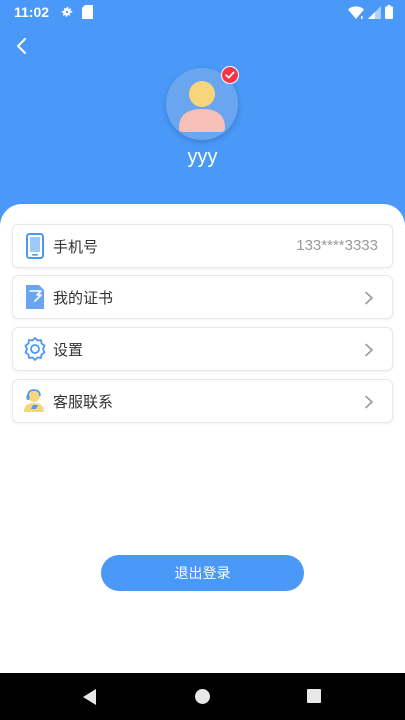  What do you see at coordinates (67, 11) in the screenshot?
I see `gear-icon` at bounding box center [67, 11].